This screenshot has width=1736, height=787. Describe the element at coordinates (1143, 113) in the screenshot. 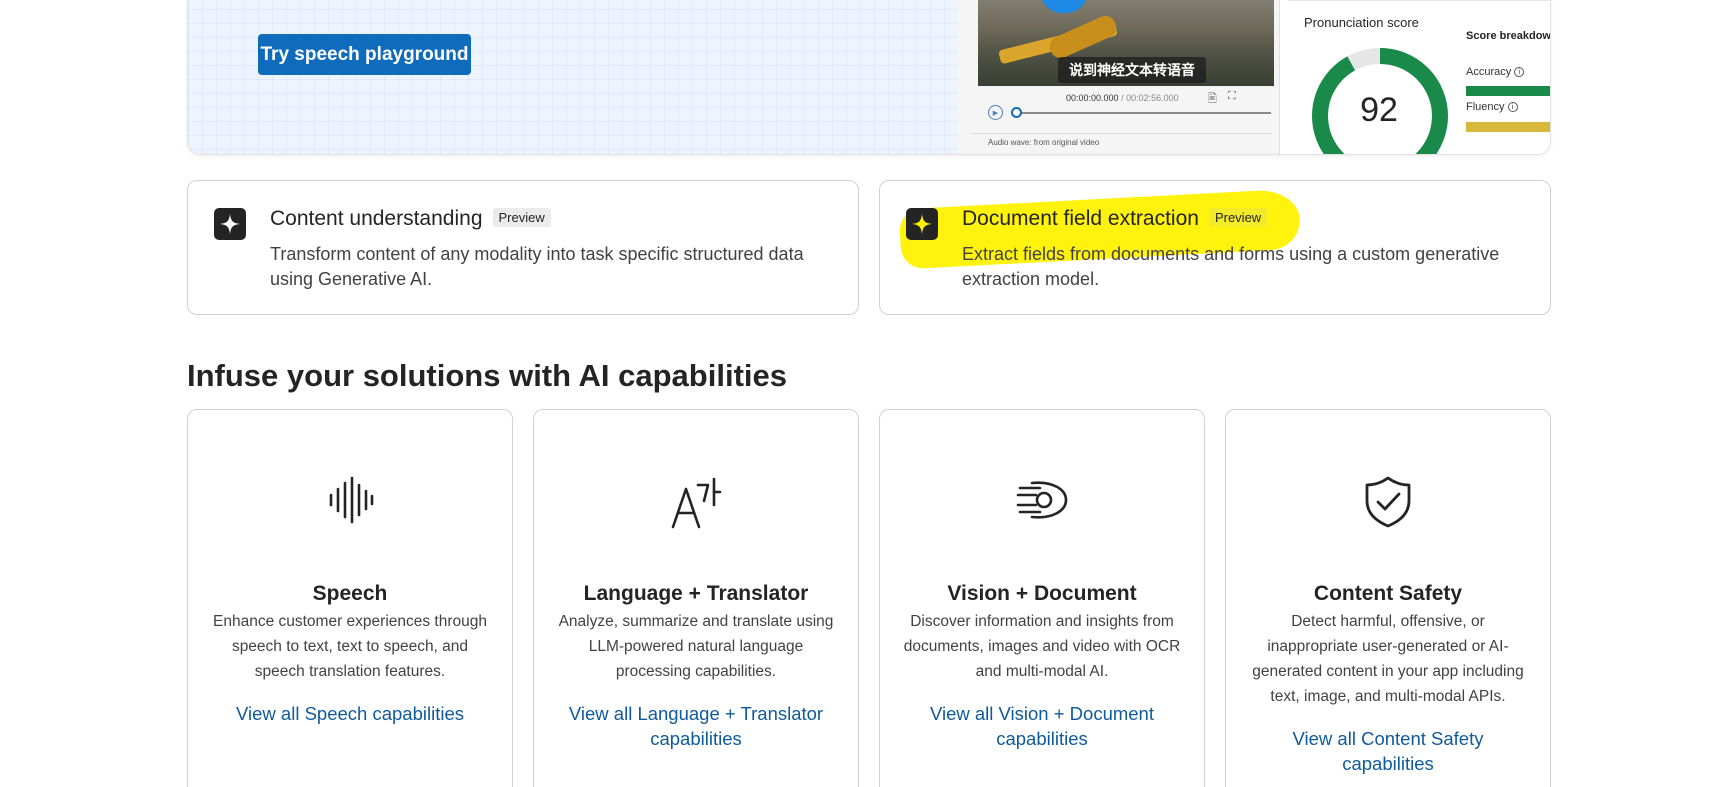

I see `video-scrubber-track` at that location.